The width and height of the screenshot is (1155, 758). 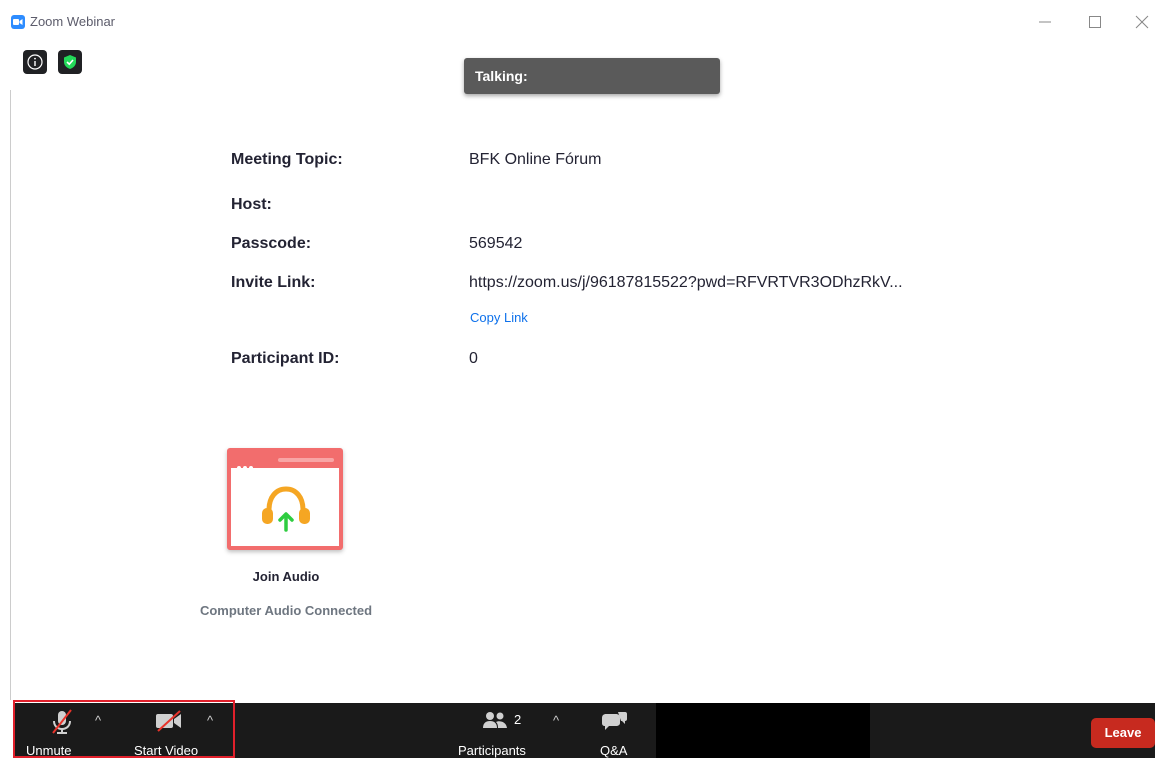 I want to click on unmute-button: Unmute, so click(x=58, y=730).